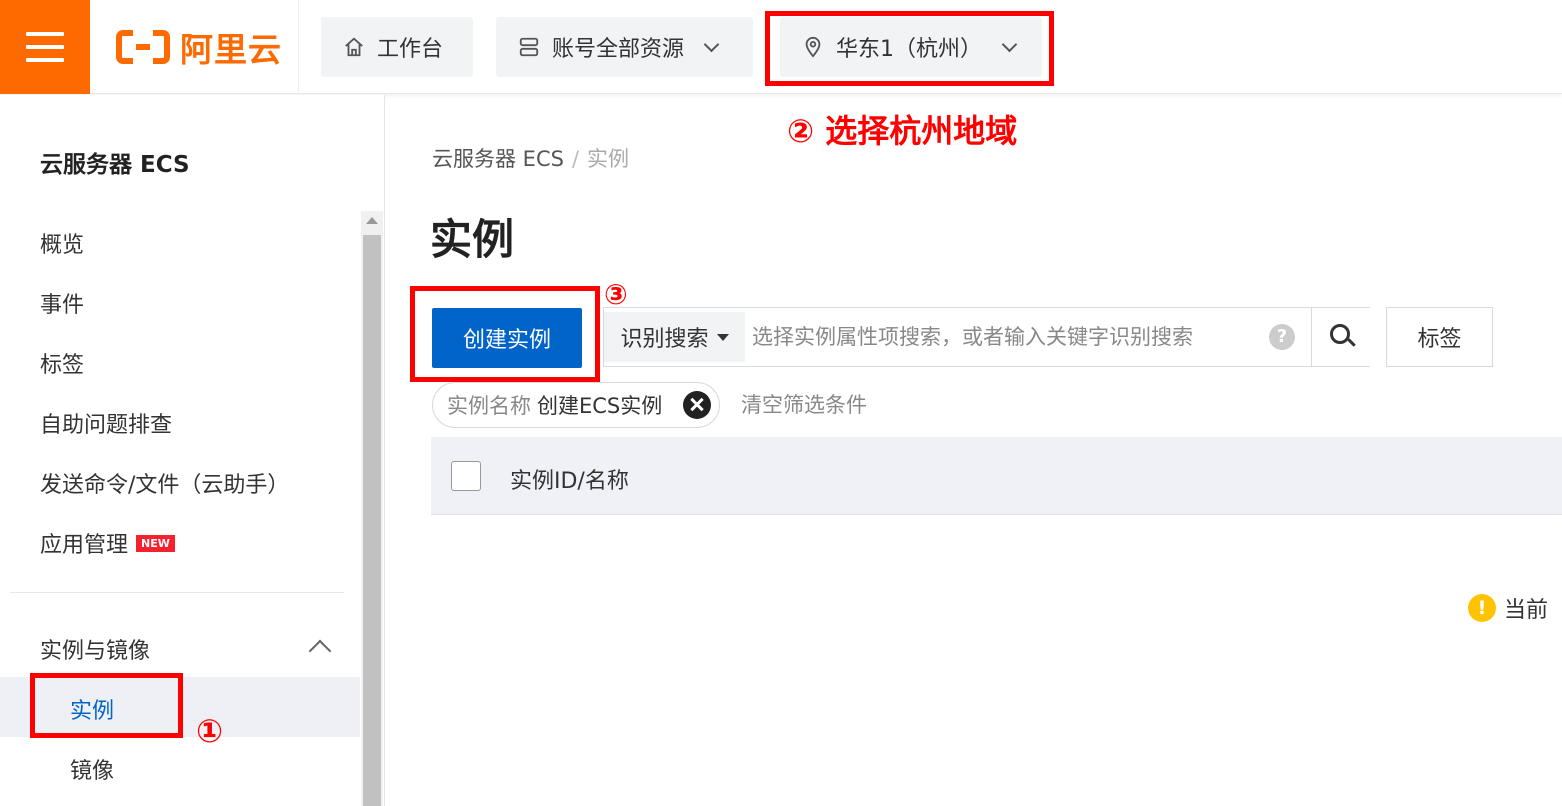 This screenshot has width=1562, height=806. What do you see at coordinates (466, 476) in the screenshot?
I see `select-all-checkbox` at bounding box center [466, 476].